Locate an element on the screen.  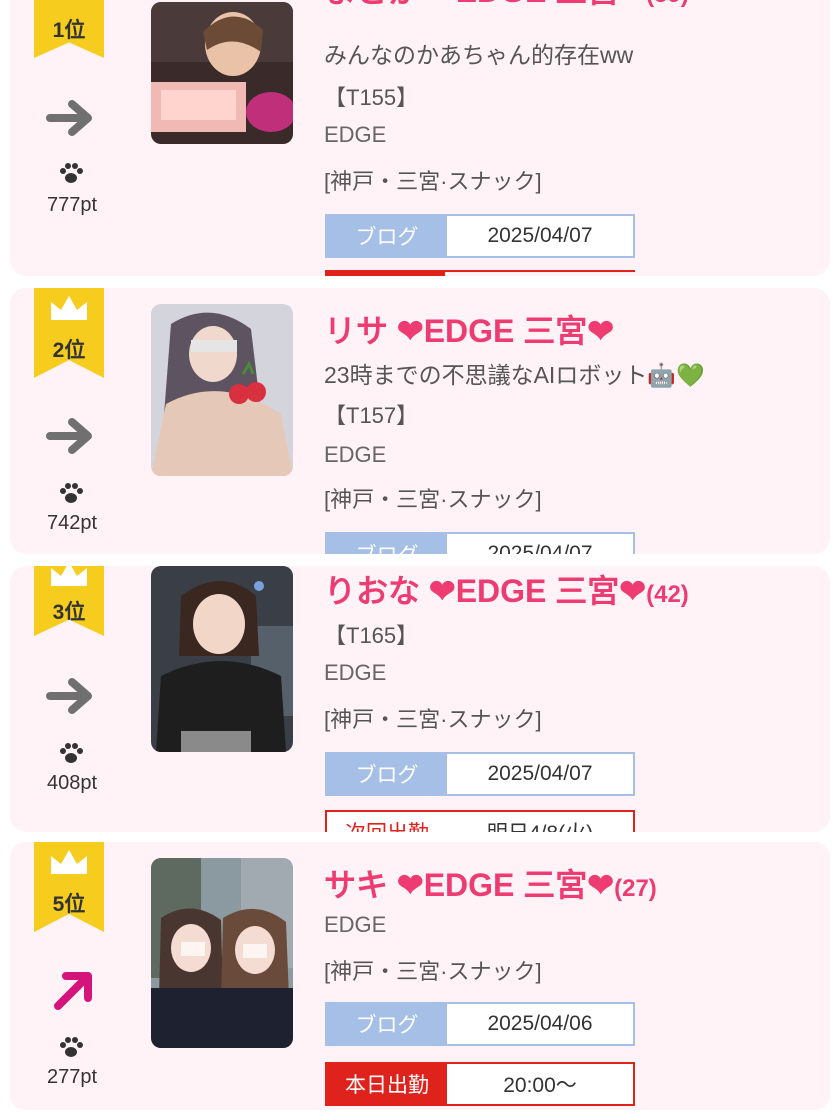
rank-label: 2位 is located at coordinates (69, 350).